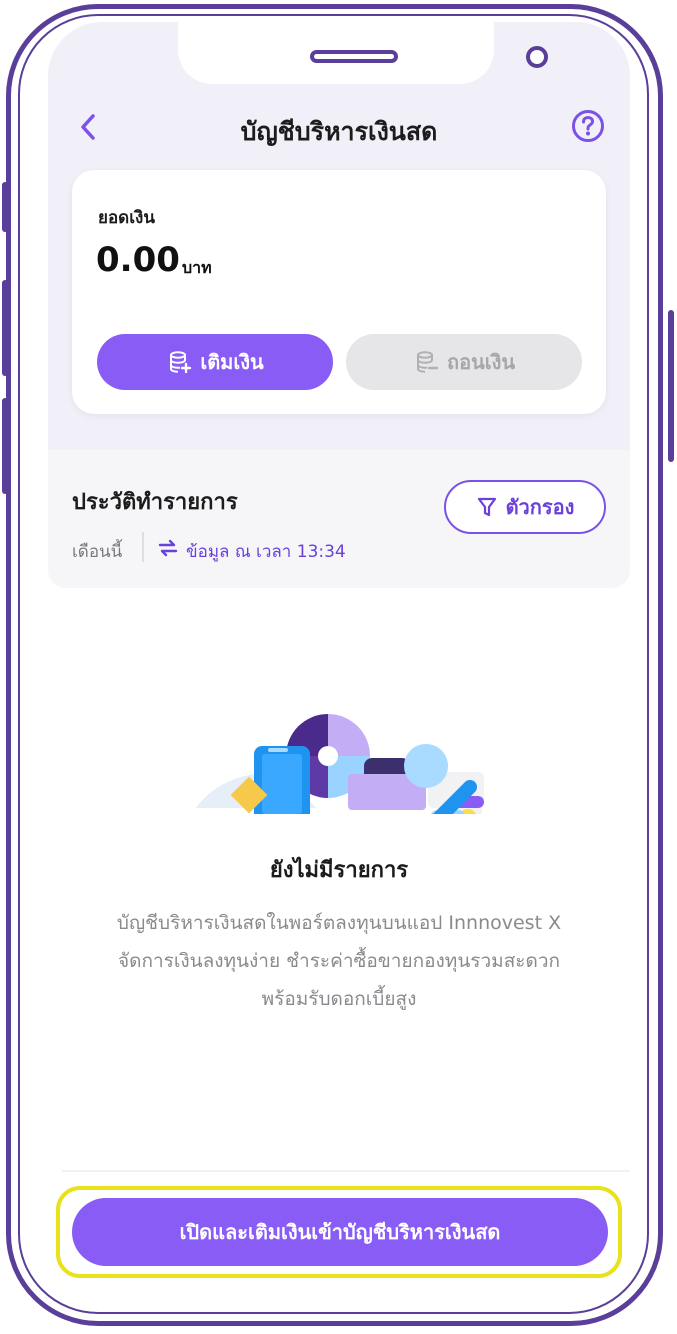 The image size is (677, 1334). I want to click on filter-label: ตัวกรอง, so click(540, 507).